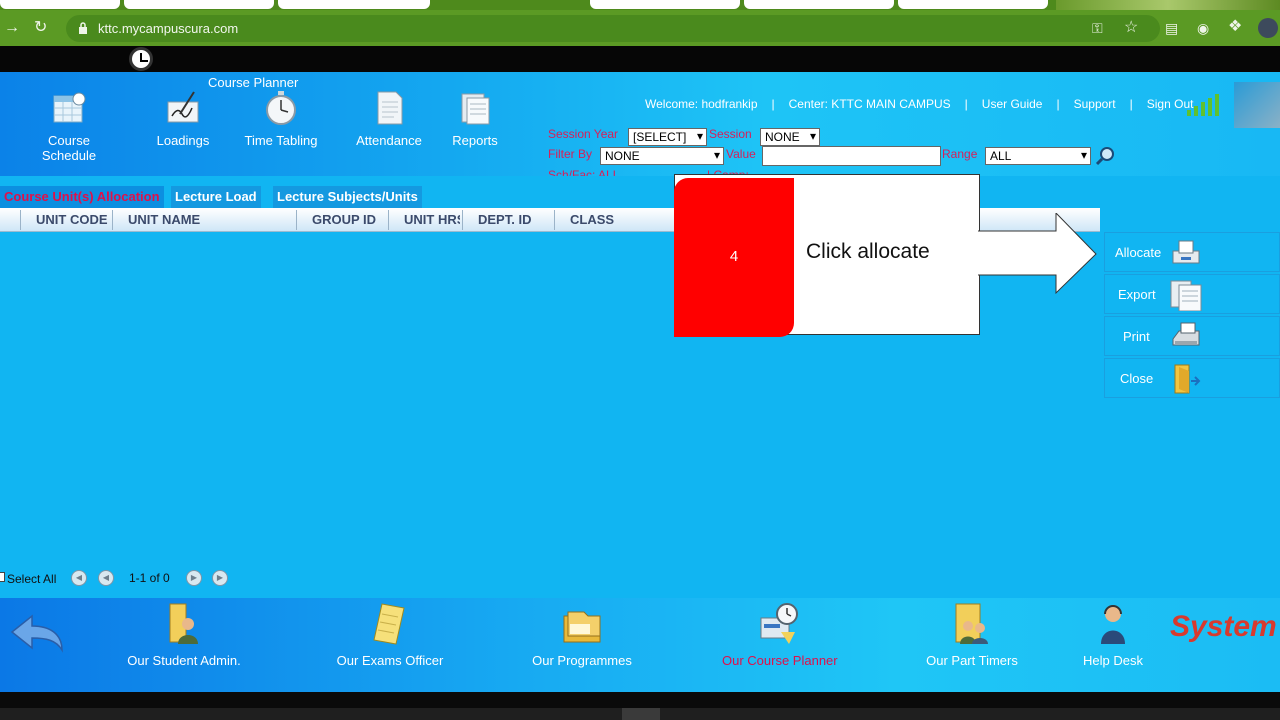 This screenshot has height=720, width=1280. What do you see at coordinates (344, 219) in the screenshot?
I see `column-header-group-id: GROUP ID` at bounding box center [344, 219].